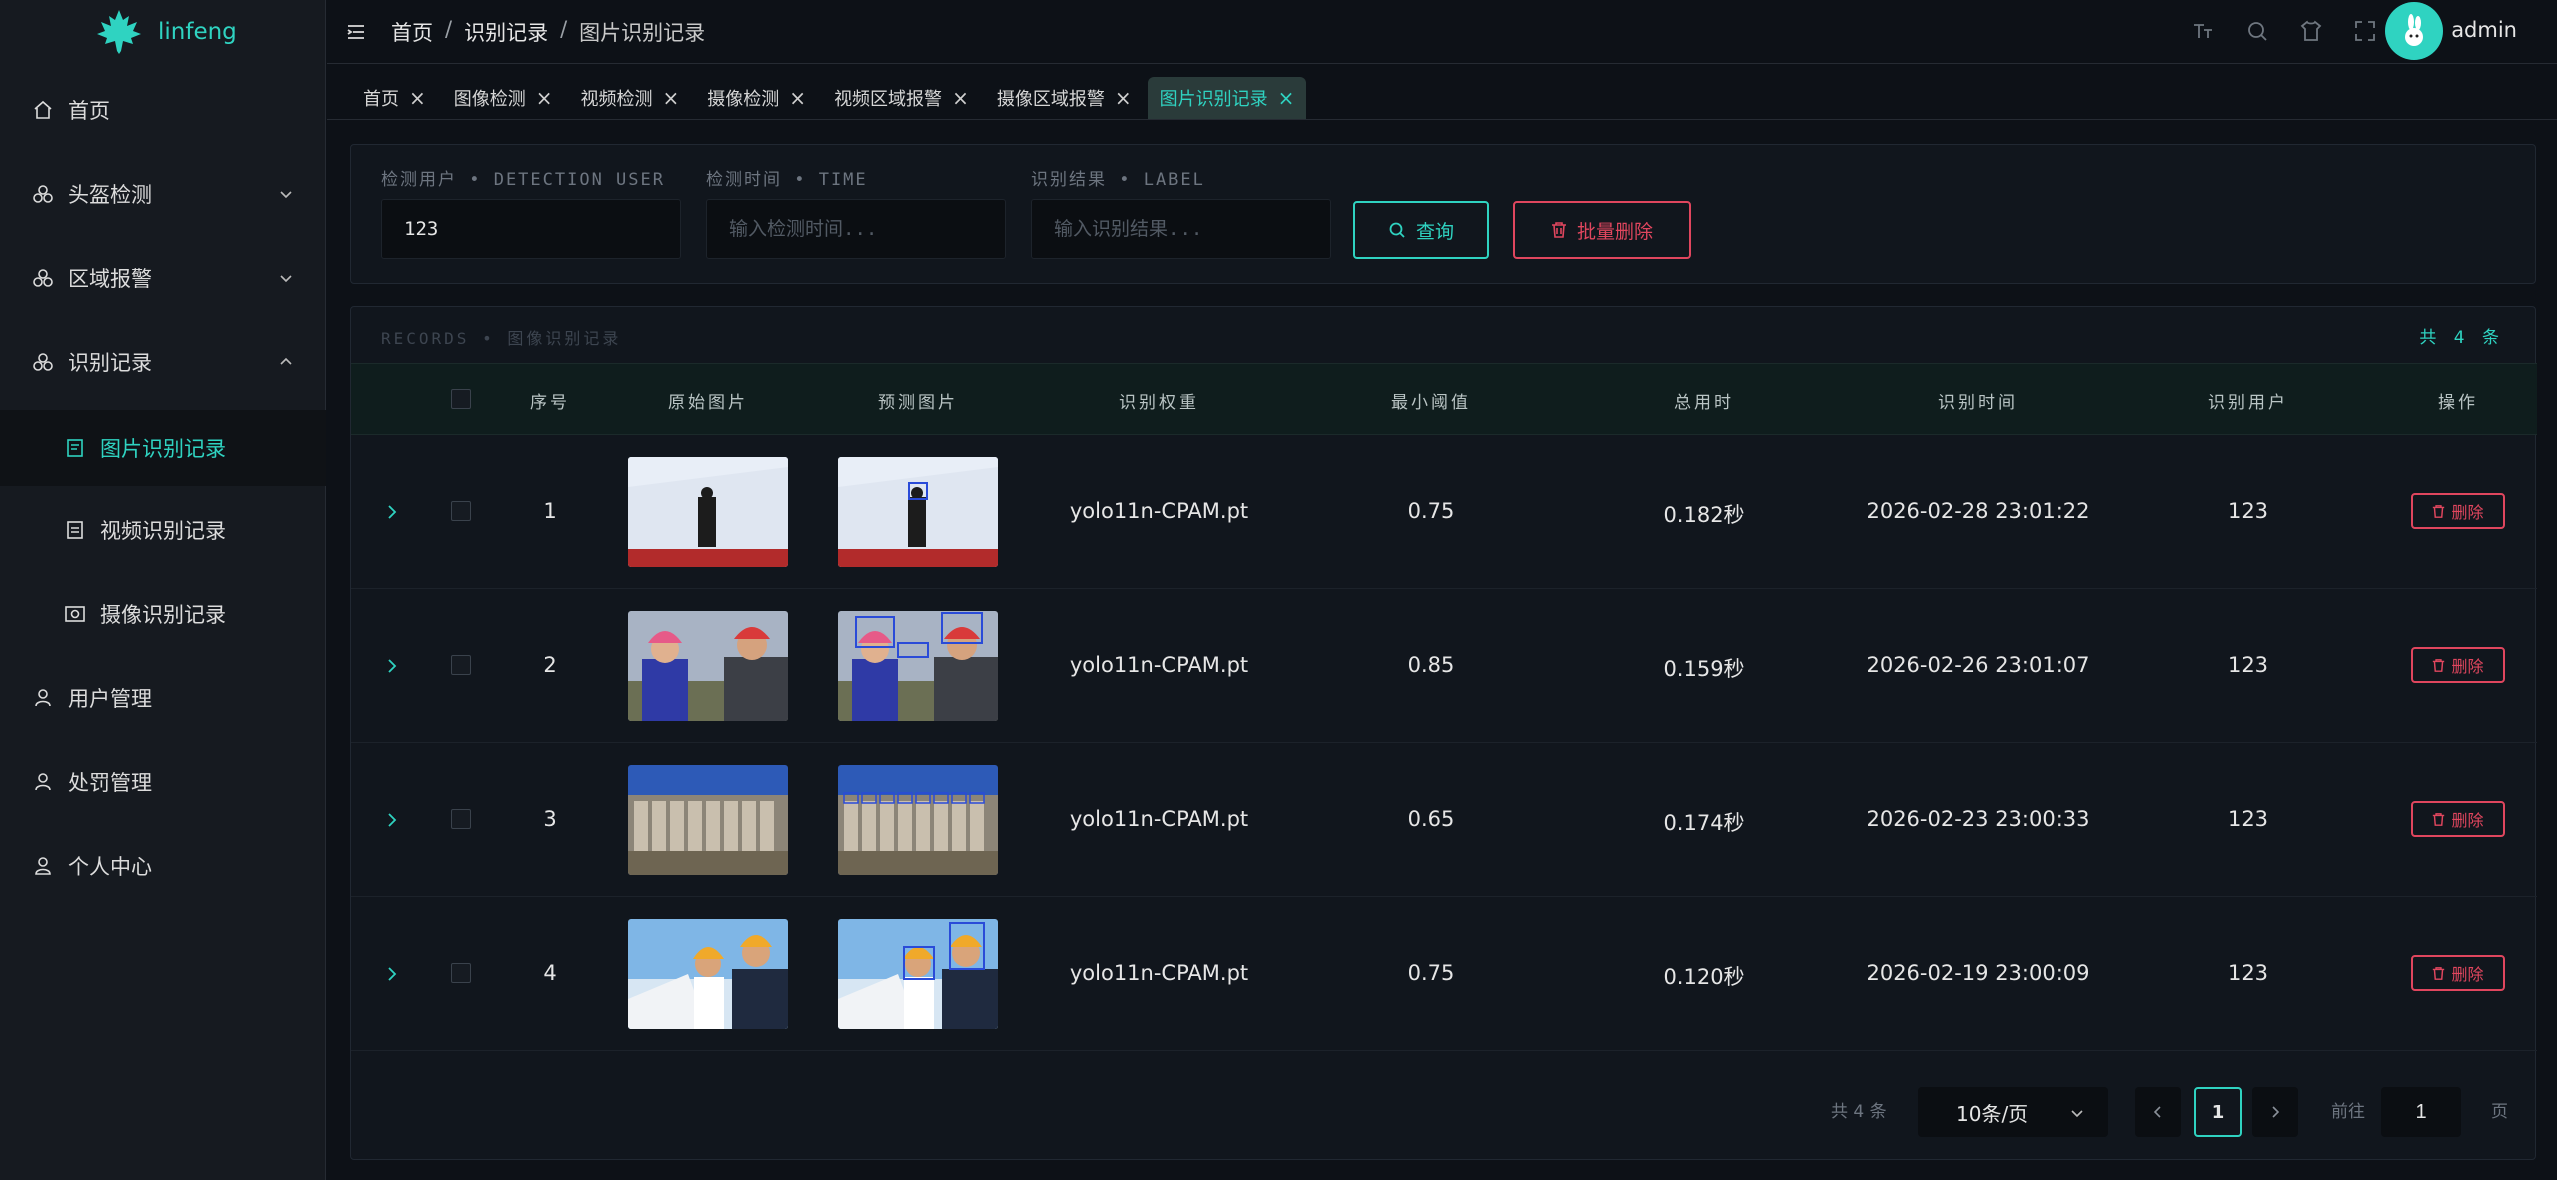  Describe the element at coordinates (856, 229) in the screenshot. I see `detection-time-input` at that location.